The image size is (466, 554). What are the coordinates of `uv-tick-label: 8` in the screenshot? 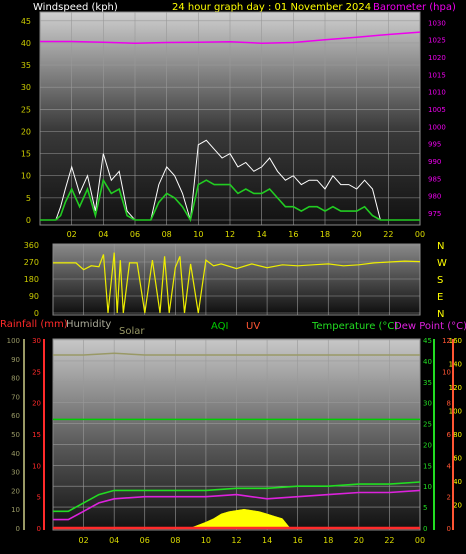 It's located at (449, 404).